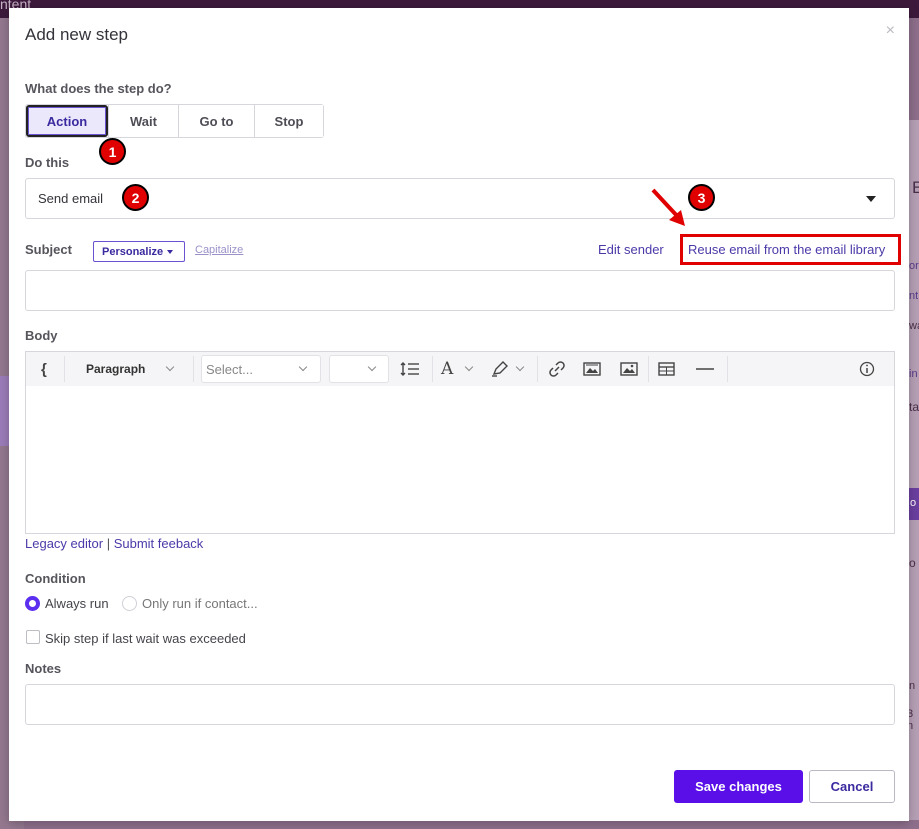 The width and height of the screenshot is (919, 829). Describe the element at coordinates (668, 207) in the screenshot. I see `annotation-arrow-icon` at that location.